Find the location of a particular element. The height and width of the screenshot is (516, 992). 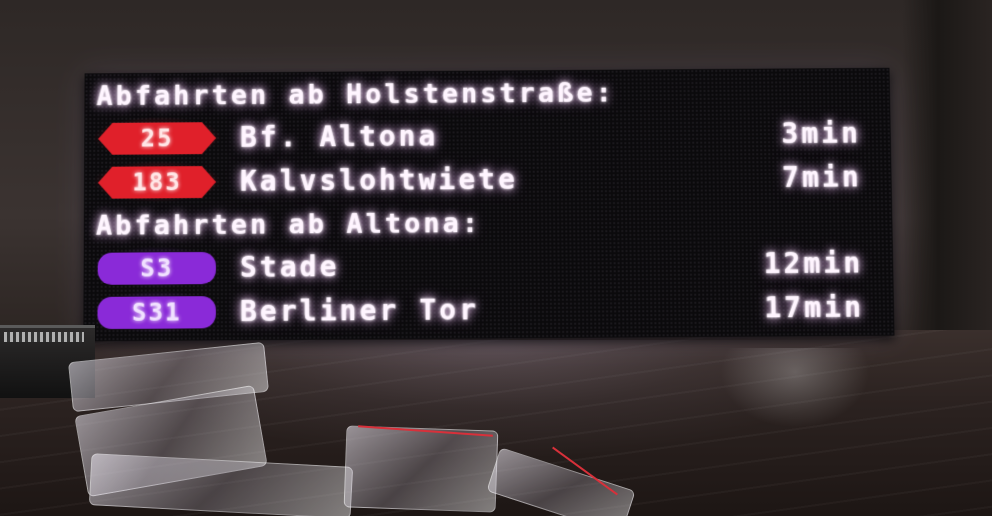

departure-row: S31 Berliner Tor 17min is located at coordinates (488, 311).